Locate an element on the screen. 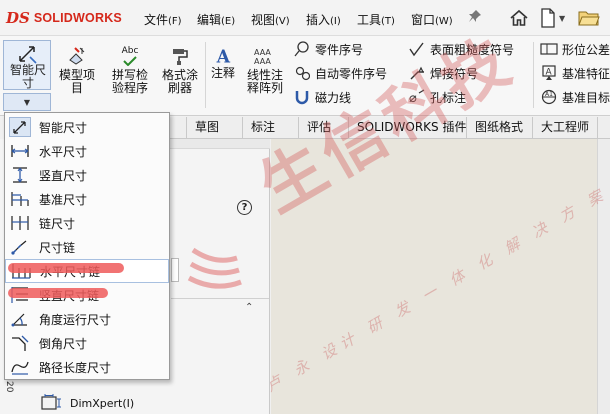  tab-engineer: 大工程师 is located at coordinates (565, 128).